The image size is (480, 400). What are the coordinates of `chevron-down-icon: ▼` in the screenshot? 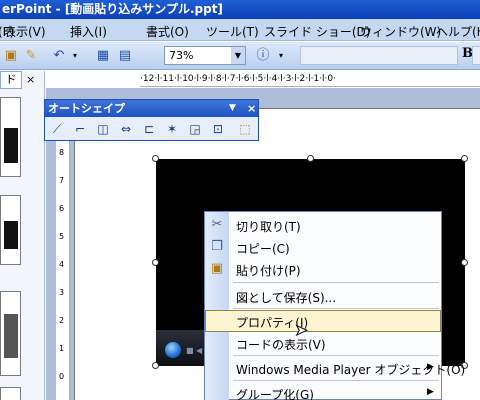 It's located at (238, 55).